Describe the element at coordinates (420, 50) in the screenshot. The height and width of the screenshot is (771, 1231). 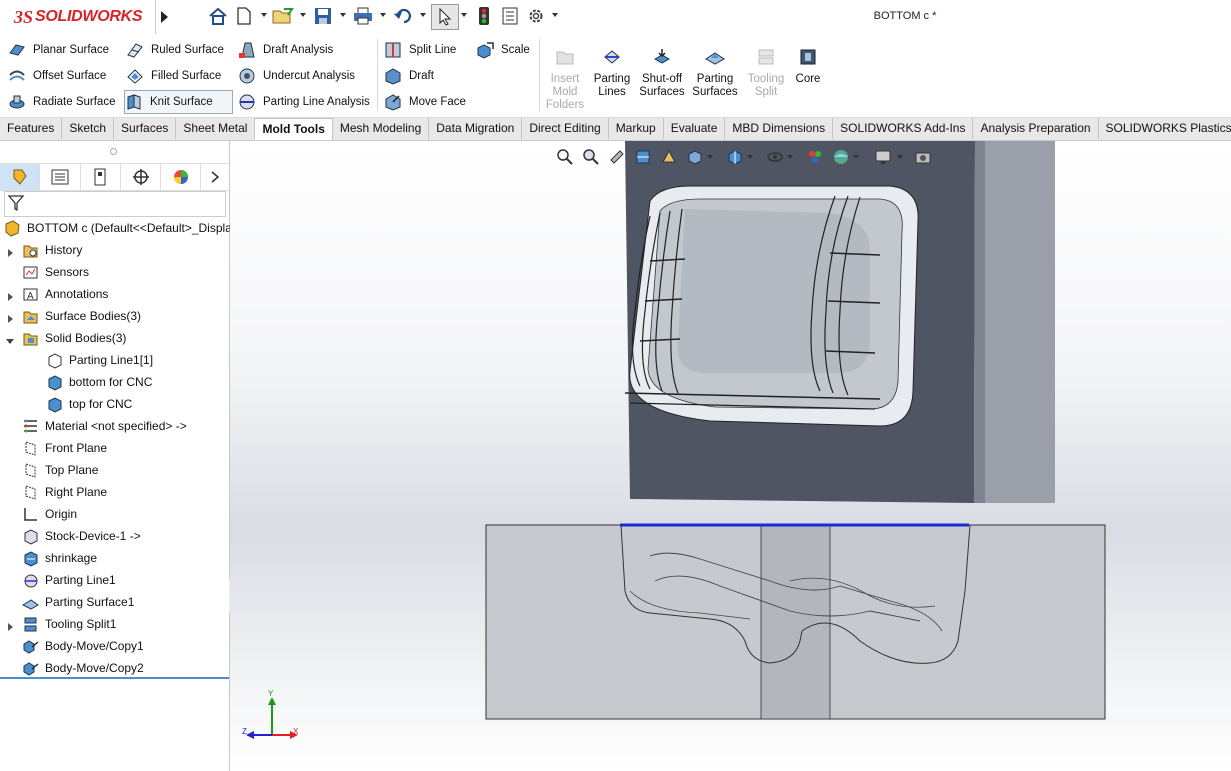
I see `split-line-button: Split Line` at that location.